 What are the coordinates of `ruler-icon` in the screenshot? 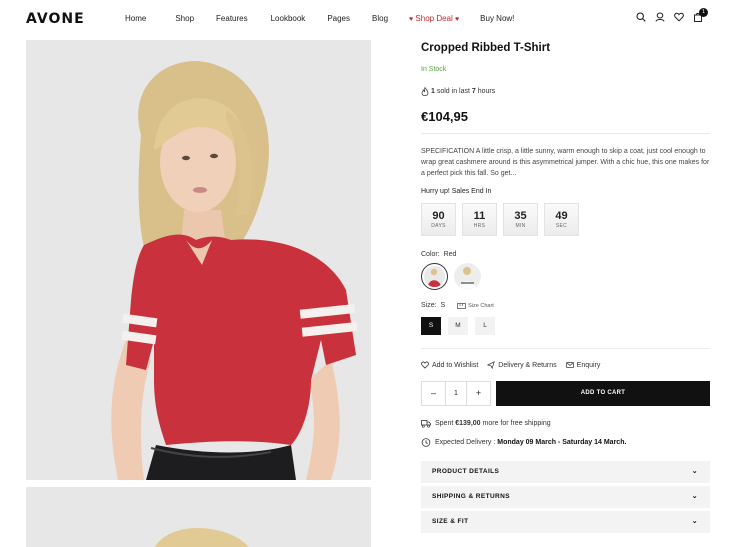 It's located at (461, 305).